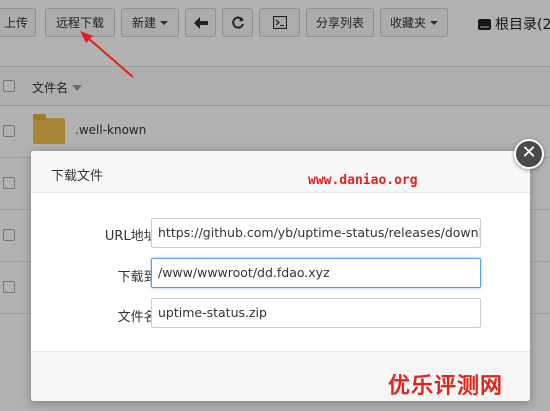 The width and height of the screenshot is (550, 411). What do you see at coordinates (280, 172) in the screenshot?
I see `dialog-header: 下载文件 www.daniao.org` at bounding box center [280, 172].